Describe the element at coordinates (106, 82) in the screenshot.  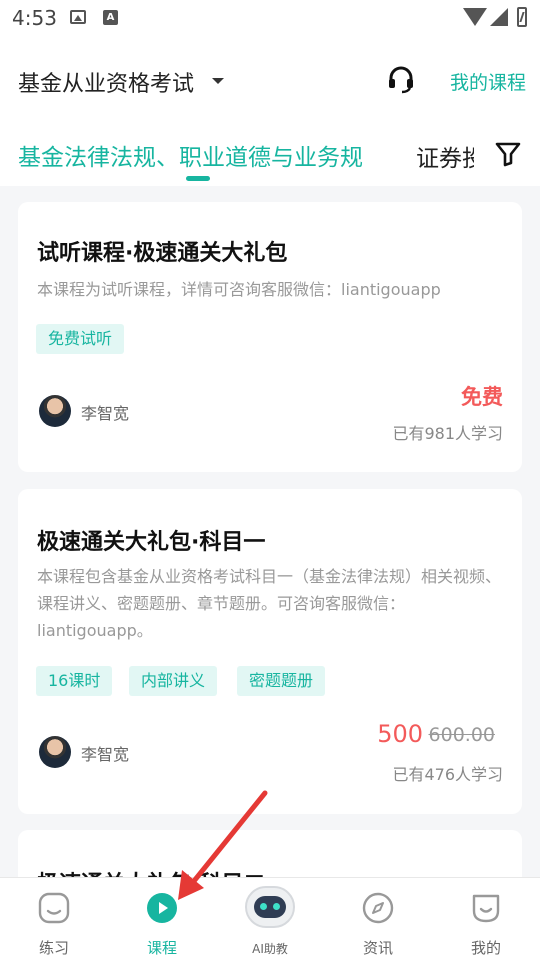
I see `exam-selector: 基金从业资格考试` at that location.